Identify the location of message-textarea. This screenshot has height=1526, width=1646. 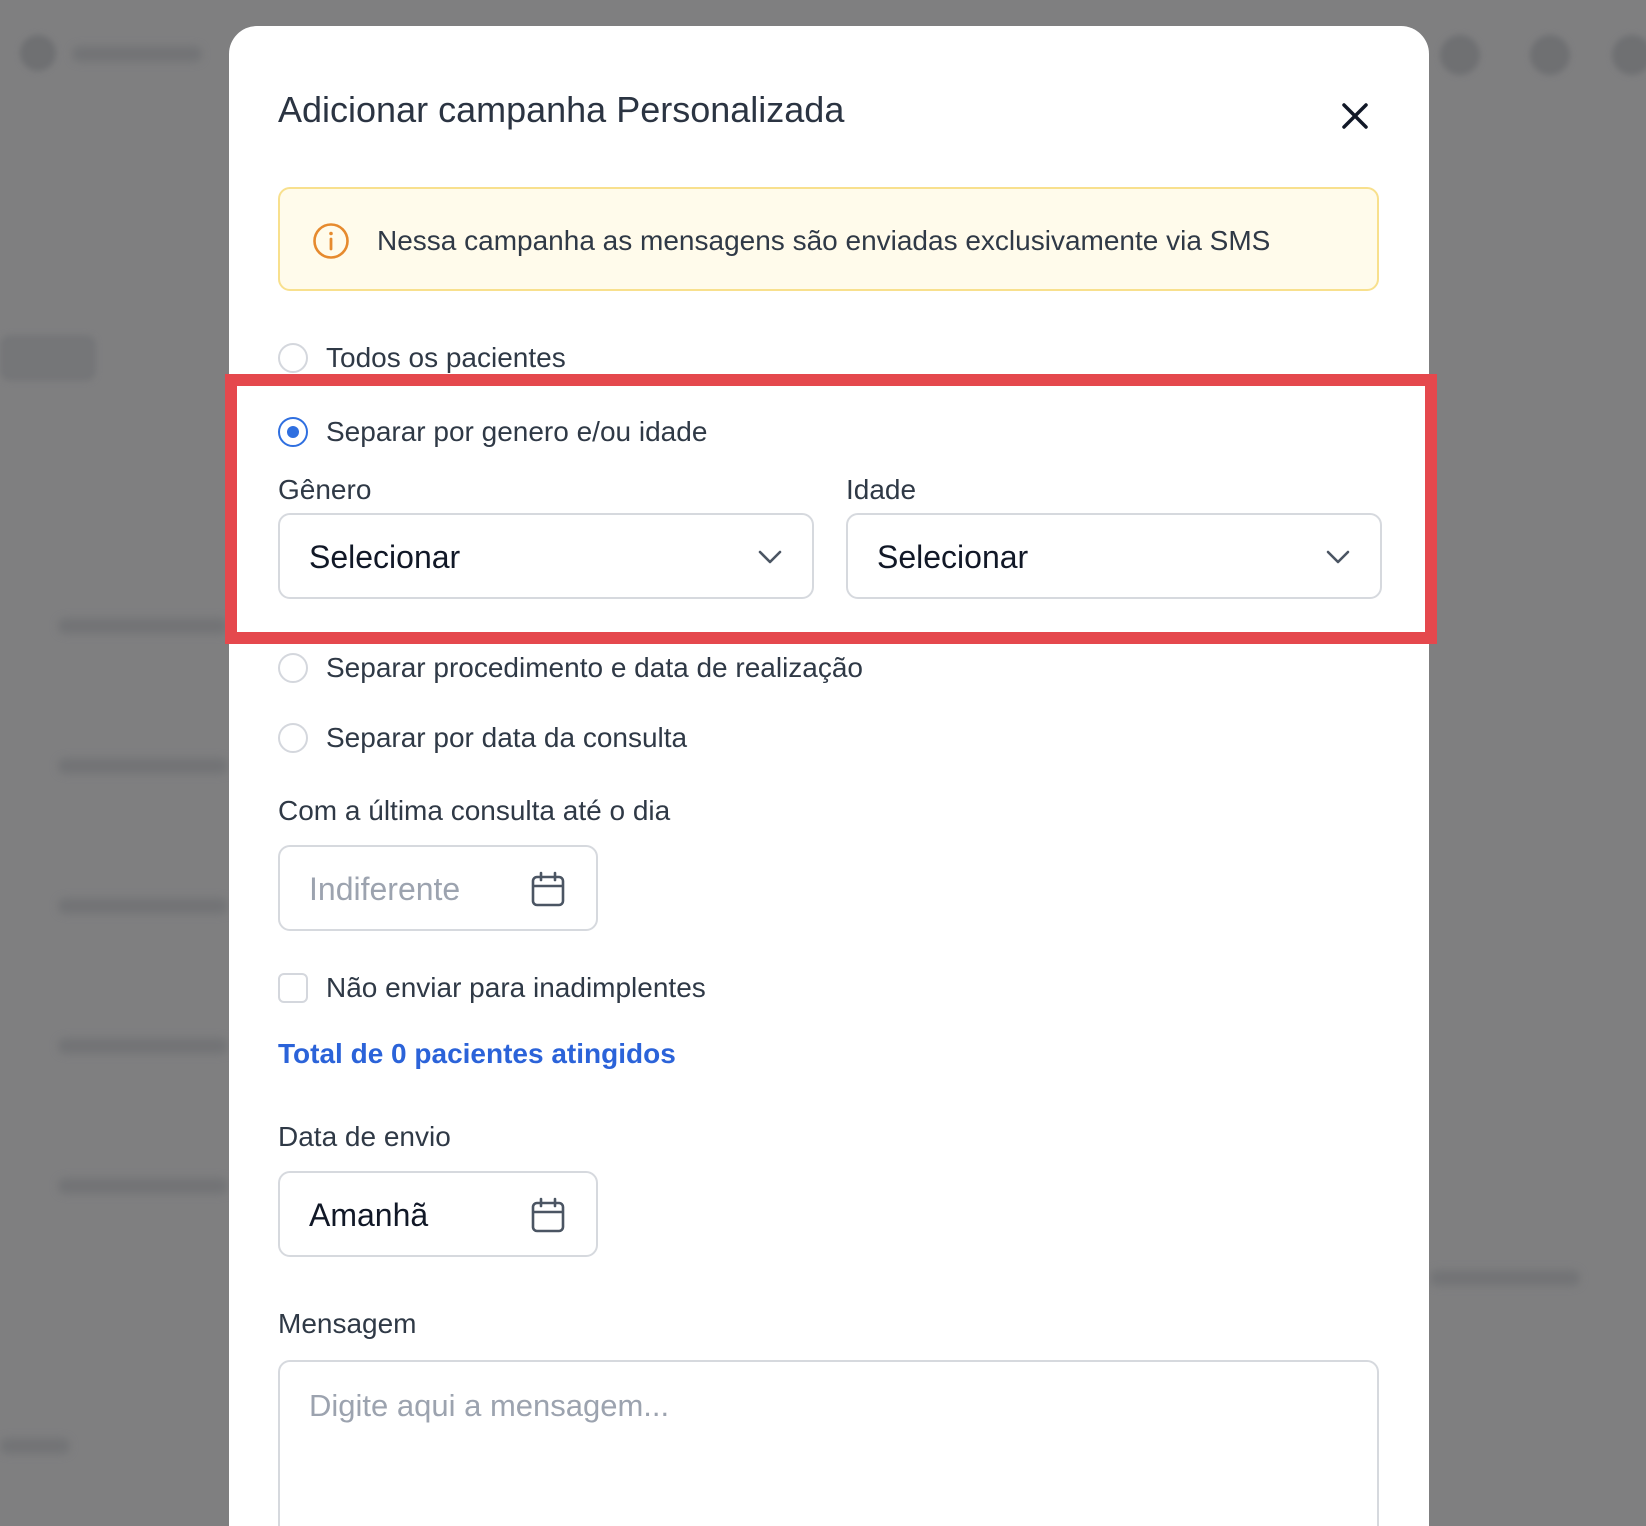
(828, 1443).